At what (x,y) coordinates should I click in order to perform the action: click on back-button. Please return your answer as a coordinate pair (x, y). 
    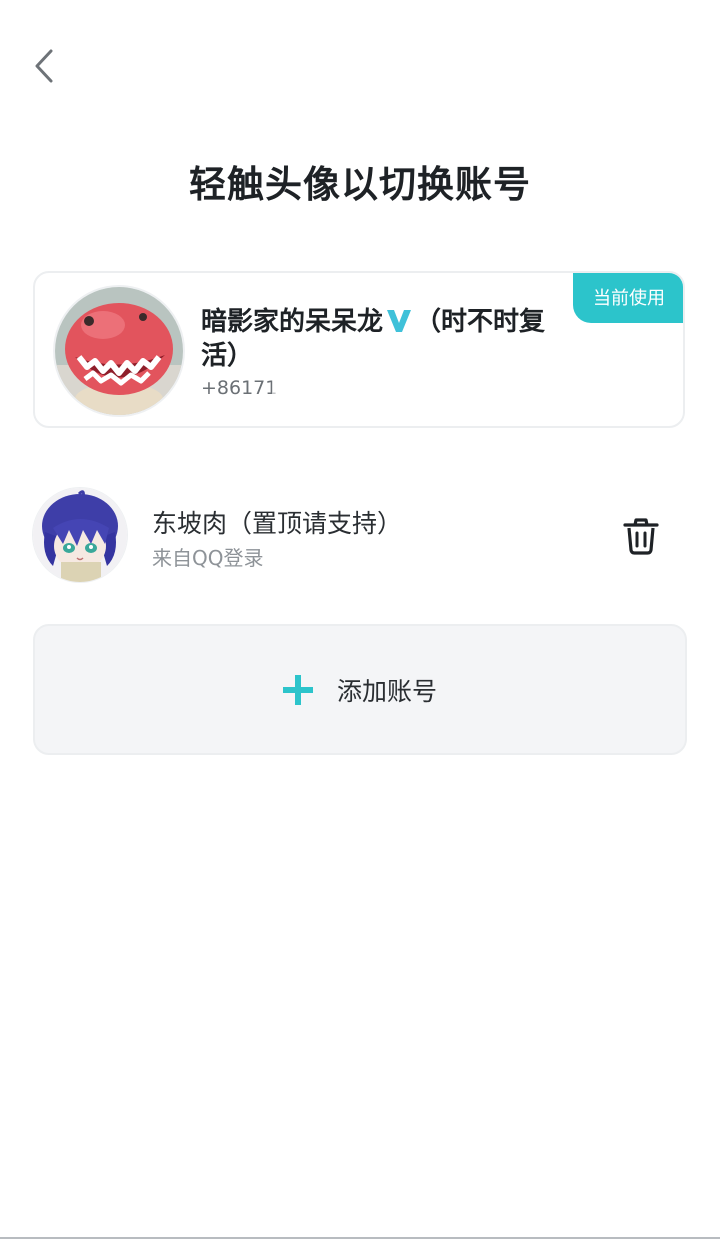
    Looking at the image, I should click on (44, 66).